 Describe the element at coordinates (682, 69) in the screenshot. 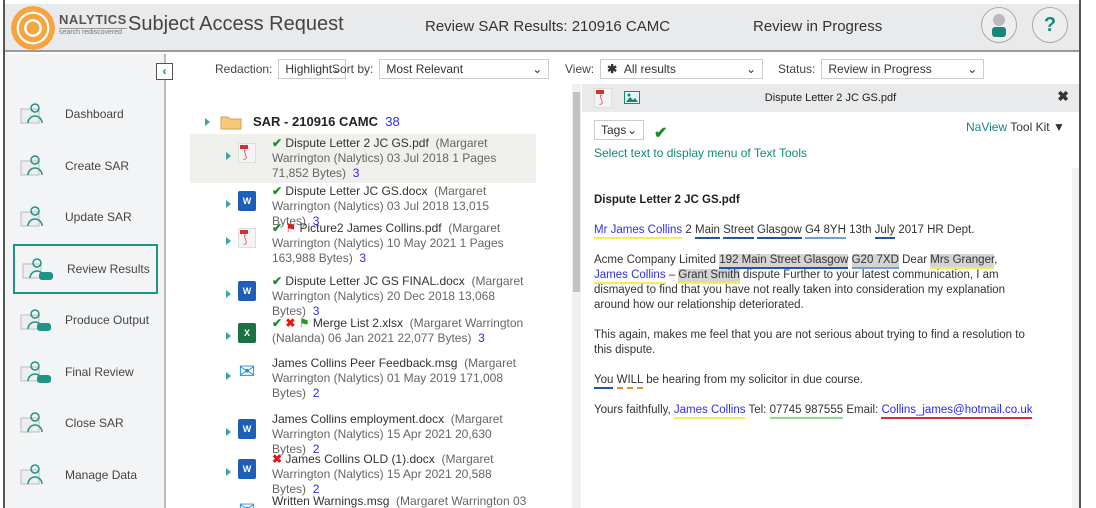

I see `view-select: ✱ All results ⌄` at that location.